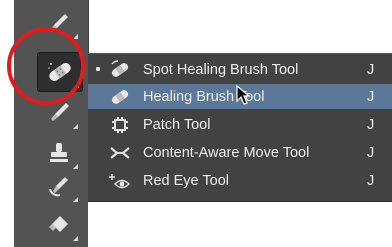  I want to click on menu-item-spot-healing-brush: Spot Healing Brush Tool J, so click(240, 69).